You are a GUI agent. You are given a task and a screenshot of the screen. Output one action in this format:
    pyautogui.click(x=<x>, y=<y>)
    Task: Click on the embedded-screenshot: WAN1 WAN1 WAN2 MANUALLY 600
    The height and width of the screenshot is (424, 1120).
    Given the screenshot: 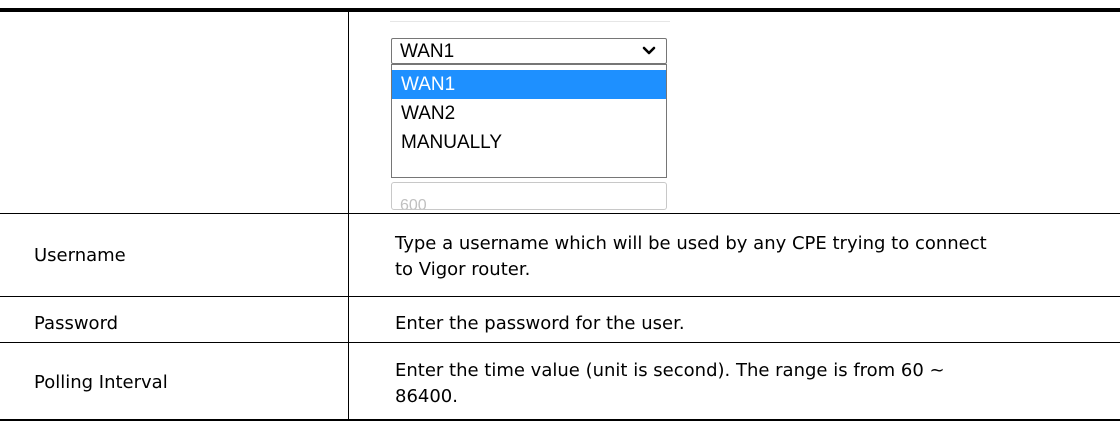 What is the action you would take?
    pyautogui.click(x=525, y=111)
    